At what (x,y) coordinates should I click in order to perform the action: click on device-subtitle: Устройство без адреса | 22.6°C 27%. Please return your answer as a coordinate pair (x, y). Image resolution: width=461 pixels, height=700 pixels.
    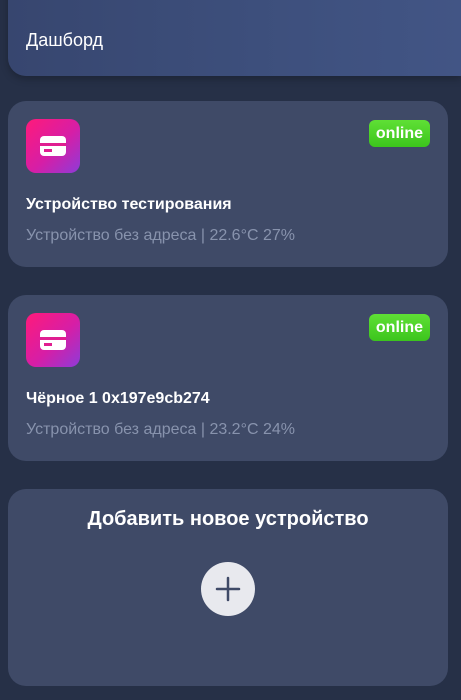
    Looking at the image, I should click on (160, 235).